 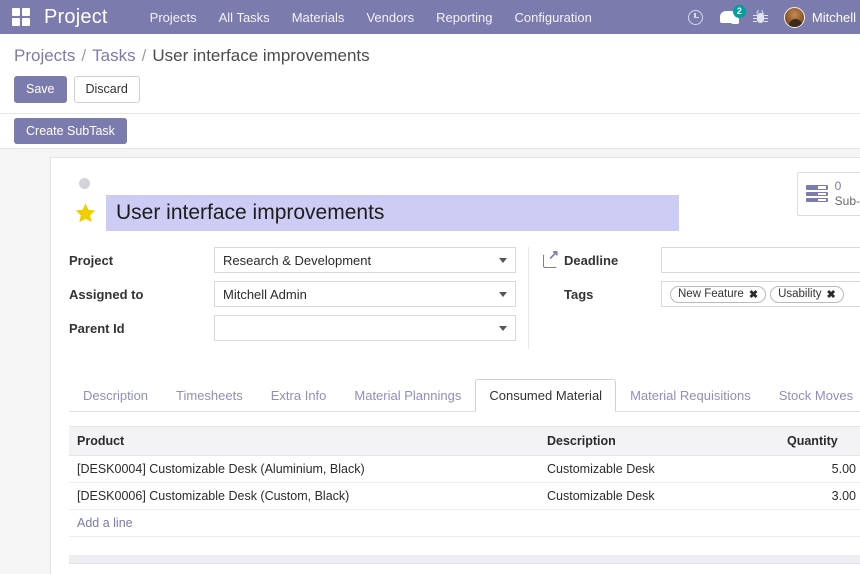 I want to click on field-parent-id-label: Parent Id, so click(x=97, y=328).